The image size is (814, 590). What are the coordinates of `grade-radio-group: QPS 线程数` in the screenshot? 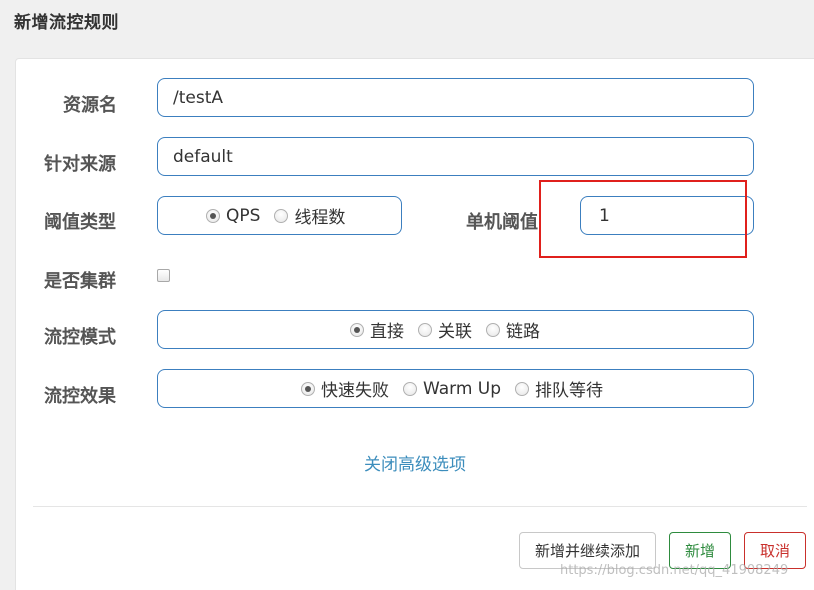 It's located at (279, 215).